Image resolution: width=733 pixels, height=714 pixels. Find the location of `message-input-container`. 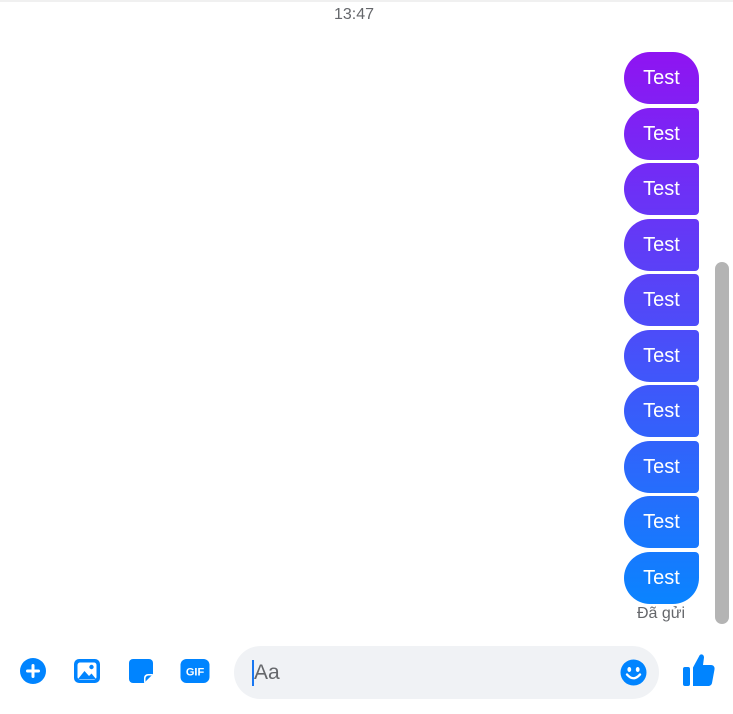

message-input-container is located at coordinates (446, 672).